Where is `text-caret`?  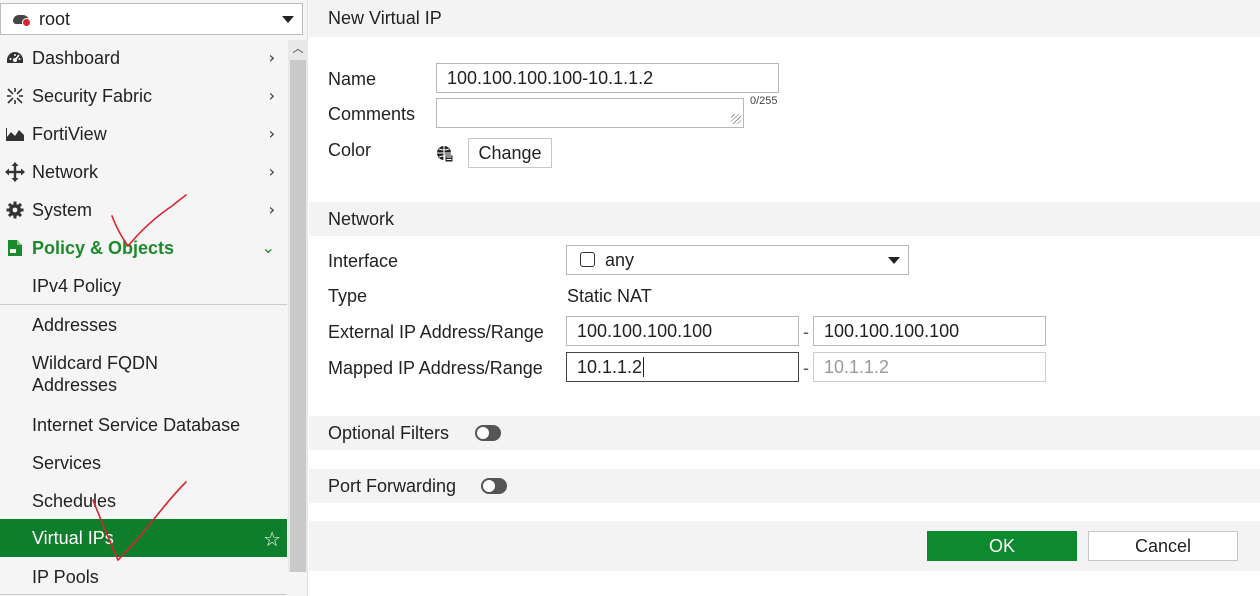 text-caret is located at coordinates (644, 367).